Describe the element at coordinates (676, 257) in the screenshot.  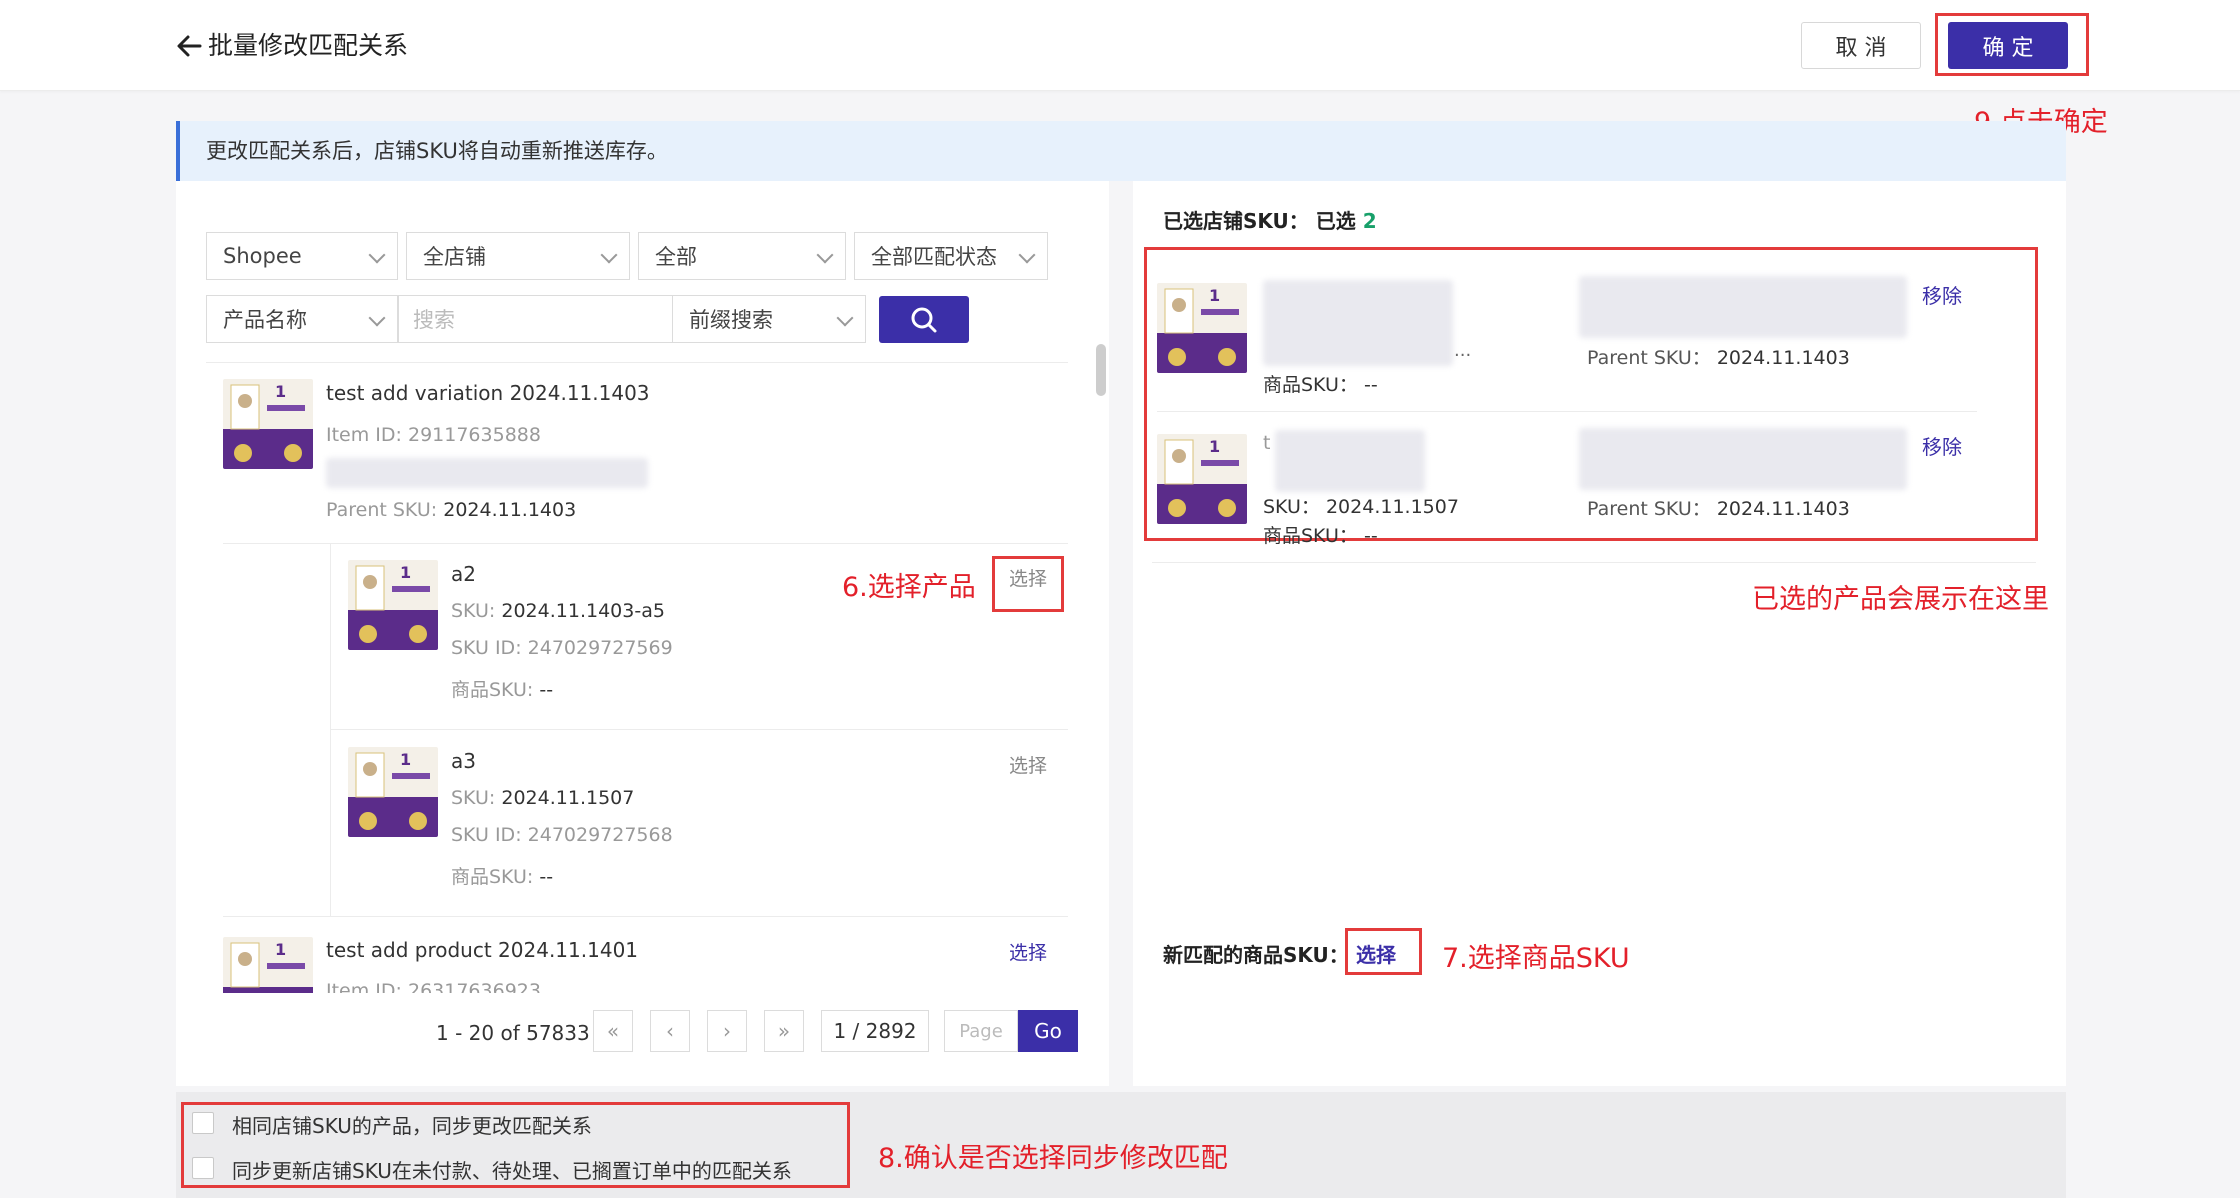
I see `category-value: 全部` at that location.